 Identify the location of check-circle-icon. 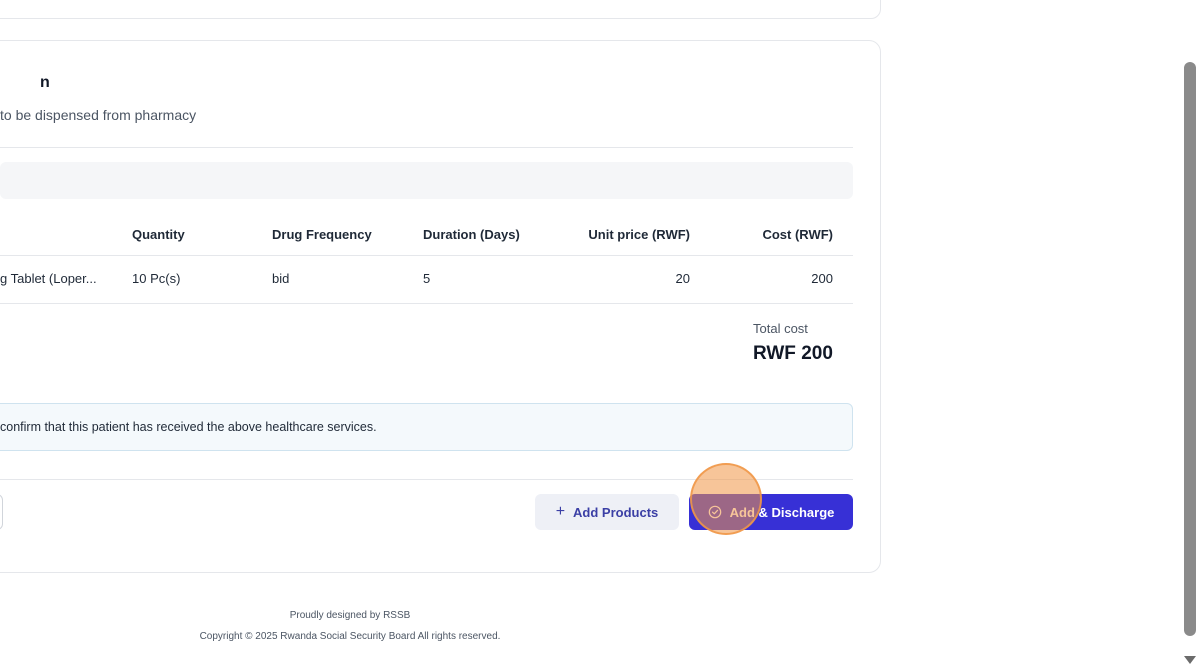
(714, 512).